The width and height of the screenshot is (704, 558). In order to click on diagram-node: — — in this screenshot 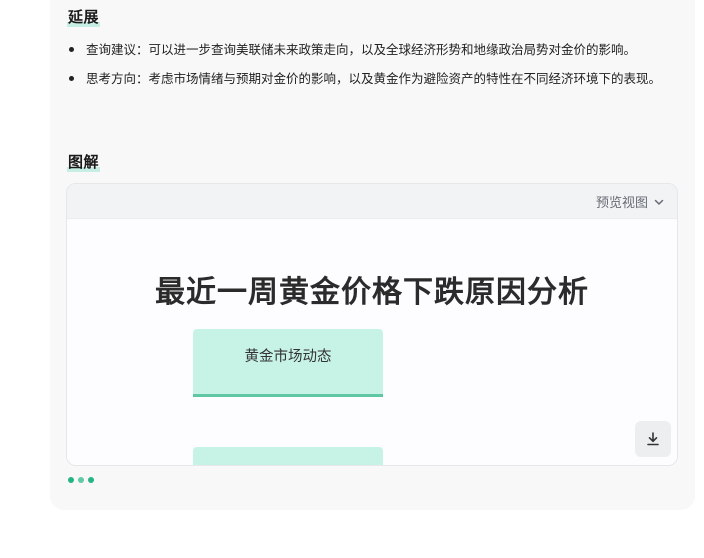, I will do `click(288, 456)`.